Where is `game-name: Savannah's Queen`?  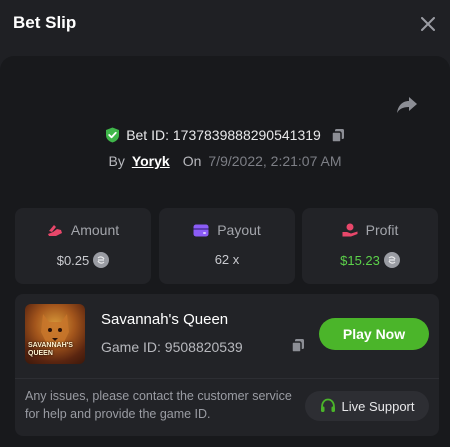 game-name: Savannah's Queen is located at coordinates (165, 319).